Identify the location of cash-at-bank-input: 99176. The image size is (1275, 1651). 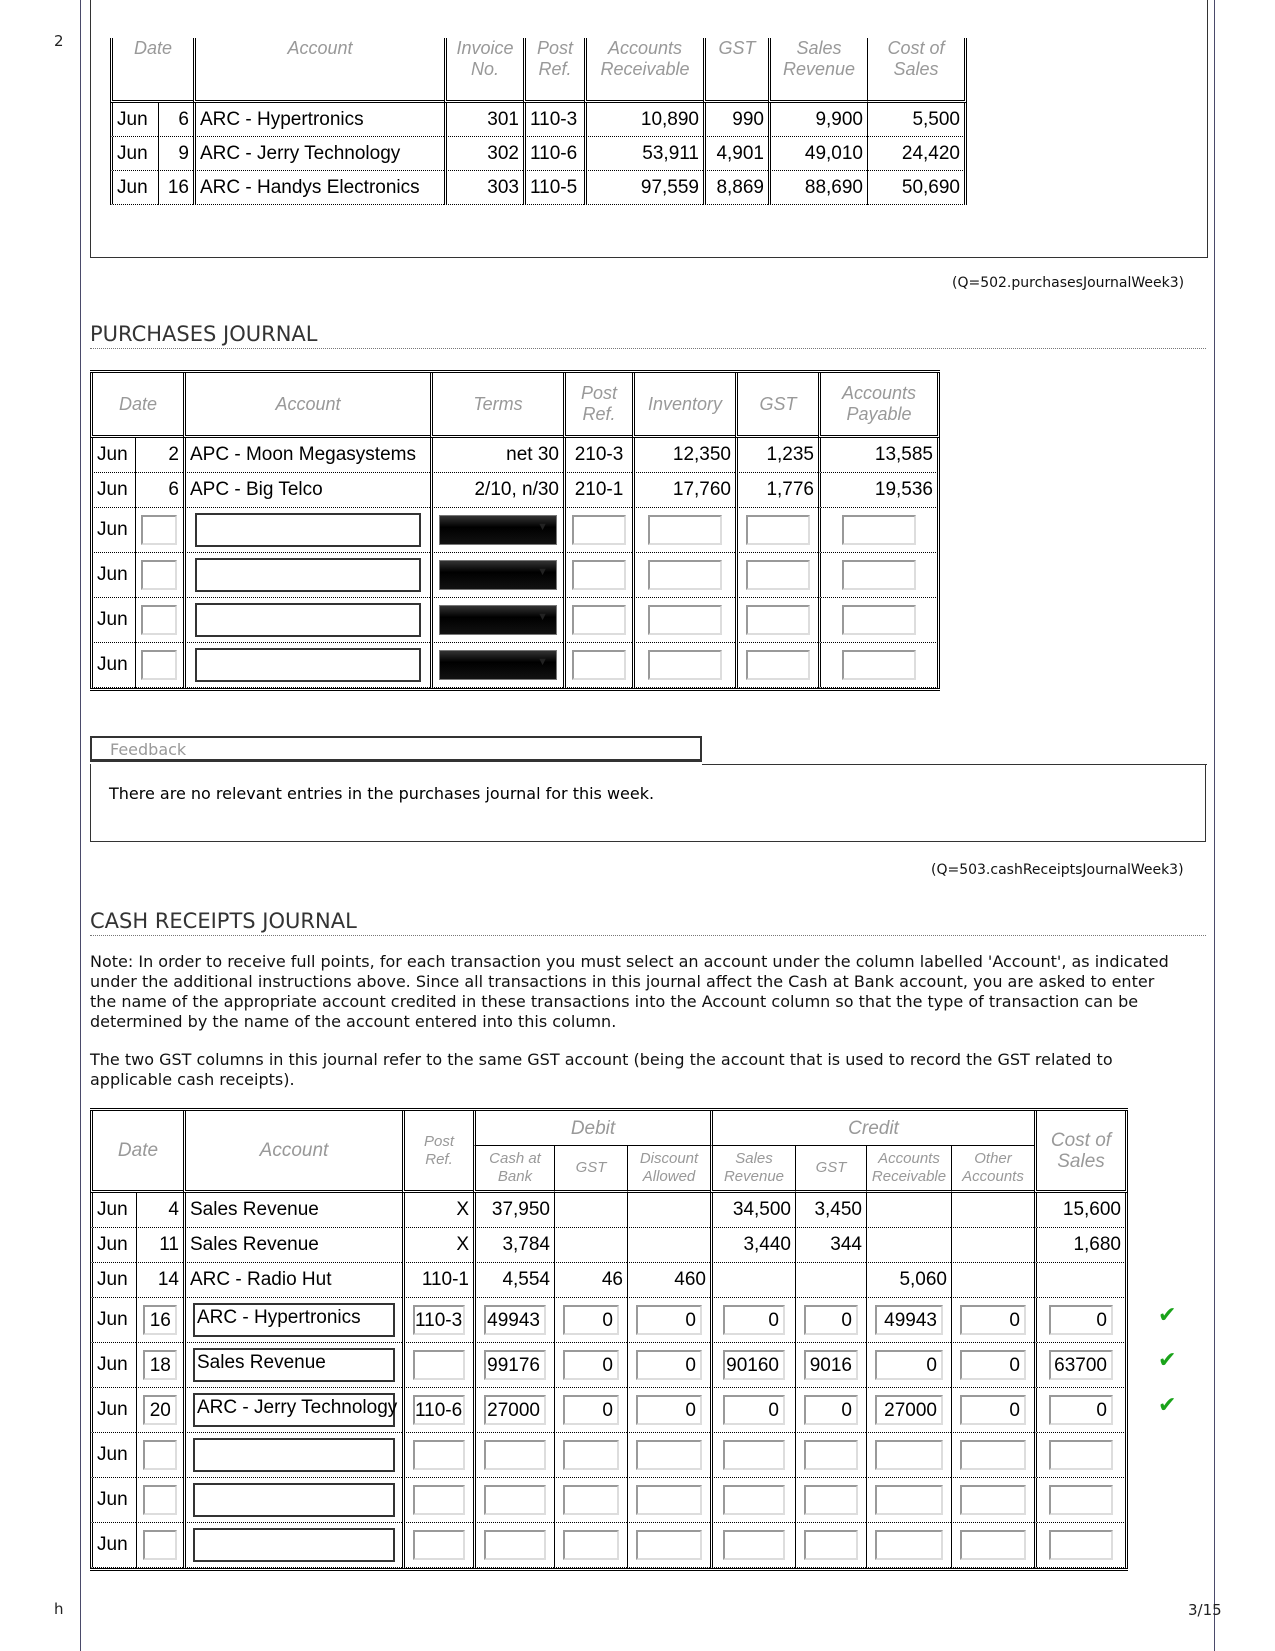
(515, 1365).